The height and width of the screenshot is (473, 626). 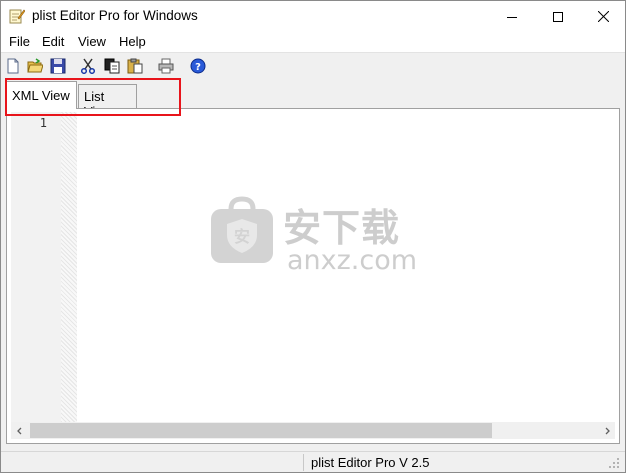 I want to click on line-number-gutter: 1, so click(x=36, y=267).